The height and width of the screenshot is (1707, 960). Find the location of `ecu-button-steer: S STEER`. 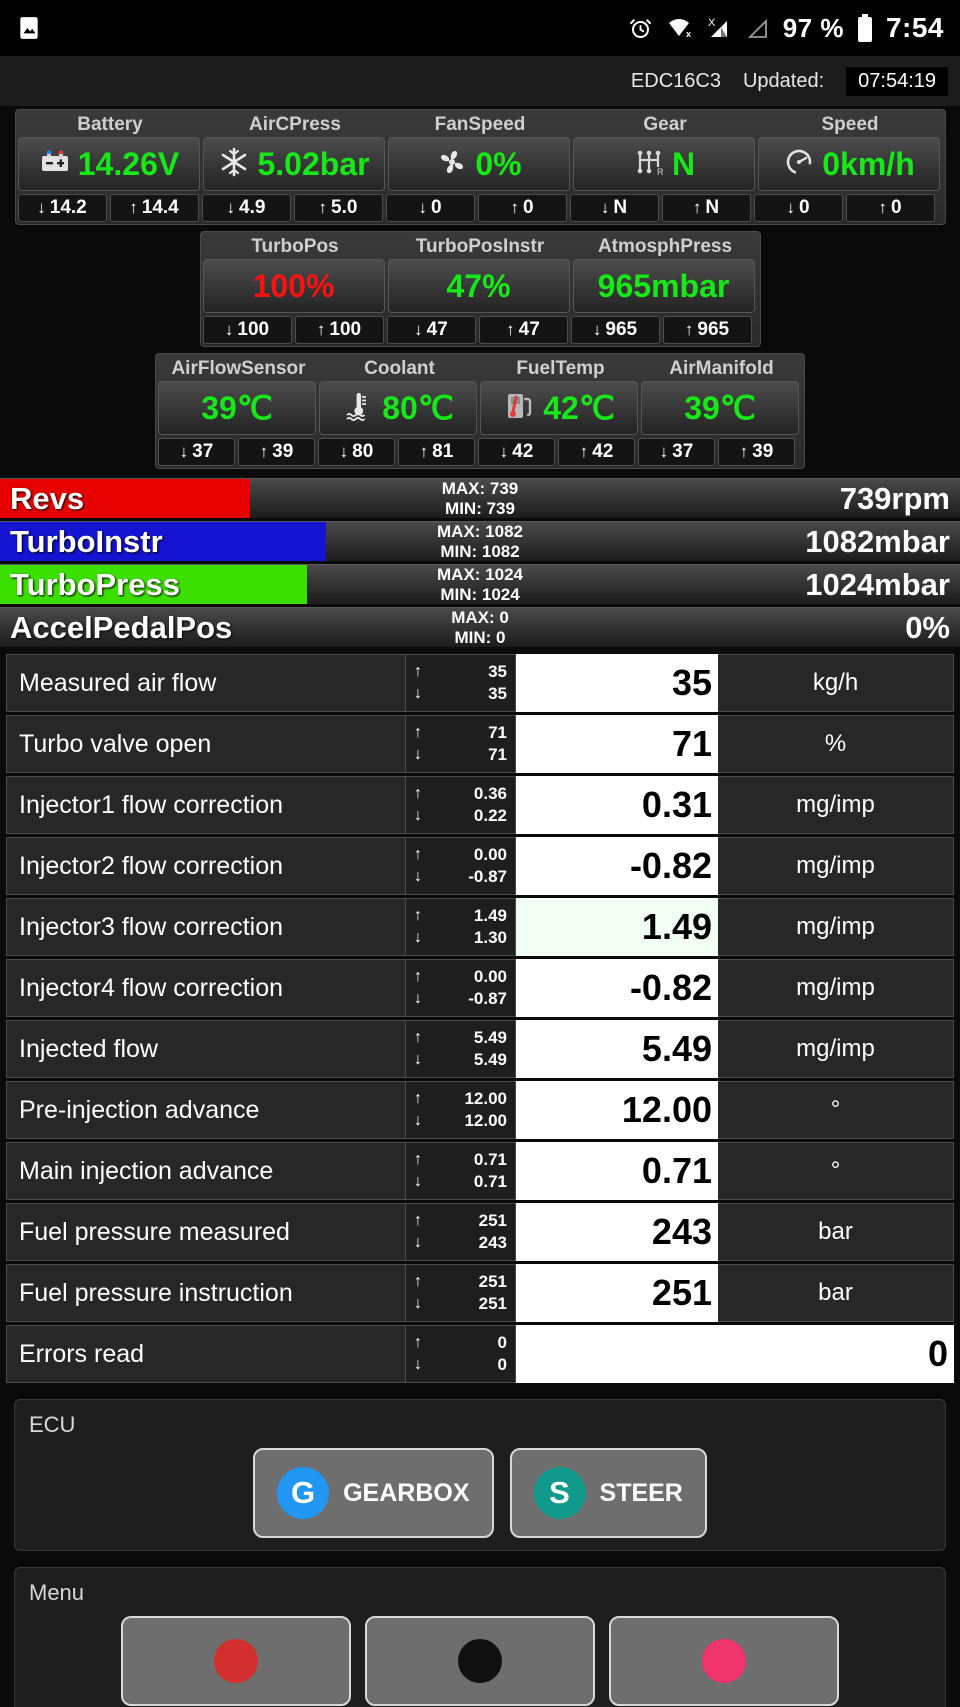

ecu-button-steer: S STEER is located at coordinates (608, 1493).